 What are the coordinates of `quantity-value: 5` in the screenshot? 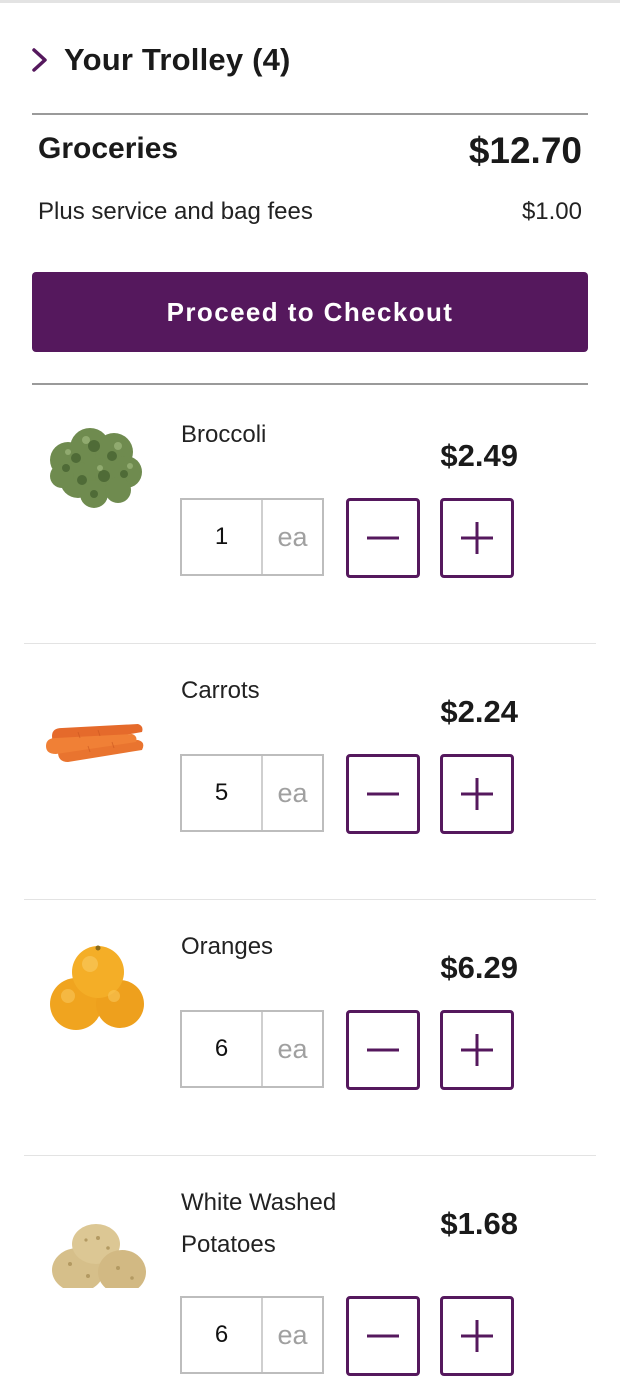 It's located at (222, 793).